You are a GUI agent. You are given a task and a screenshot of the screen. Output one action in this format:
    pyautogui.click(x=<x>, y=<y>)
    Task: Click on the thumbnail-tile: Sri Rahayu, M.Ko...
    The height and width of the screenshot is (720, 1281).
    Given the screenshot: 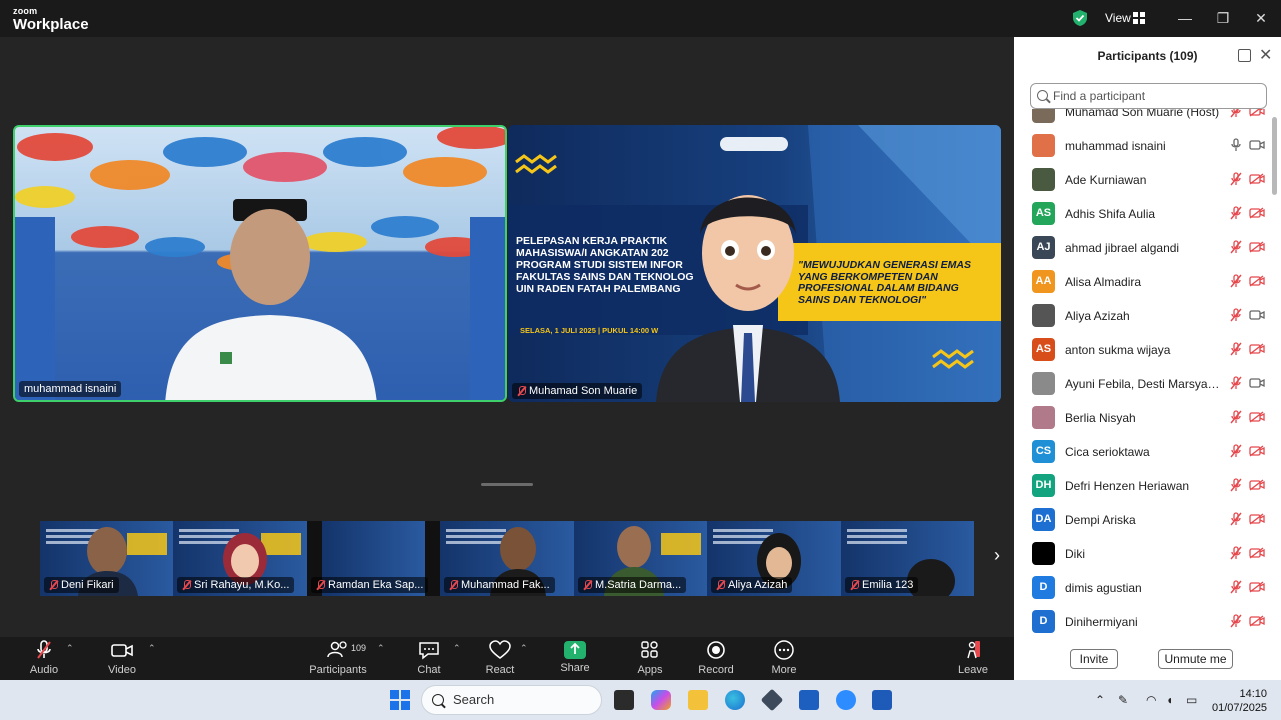 What is the action you would take?
    pyautogui.click(x=240, y=558)
    